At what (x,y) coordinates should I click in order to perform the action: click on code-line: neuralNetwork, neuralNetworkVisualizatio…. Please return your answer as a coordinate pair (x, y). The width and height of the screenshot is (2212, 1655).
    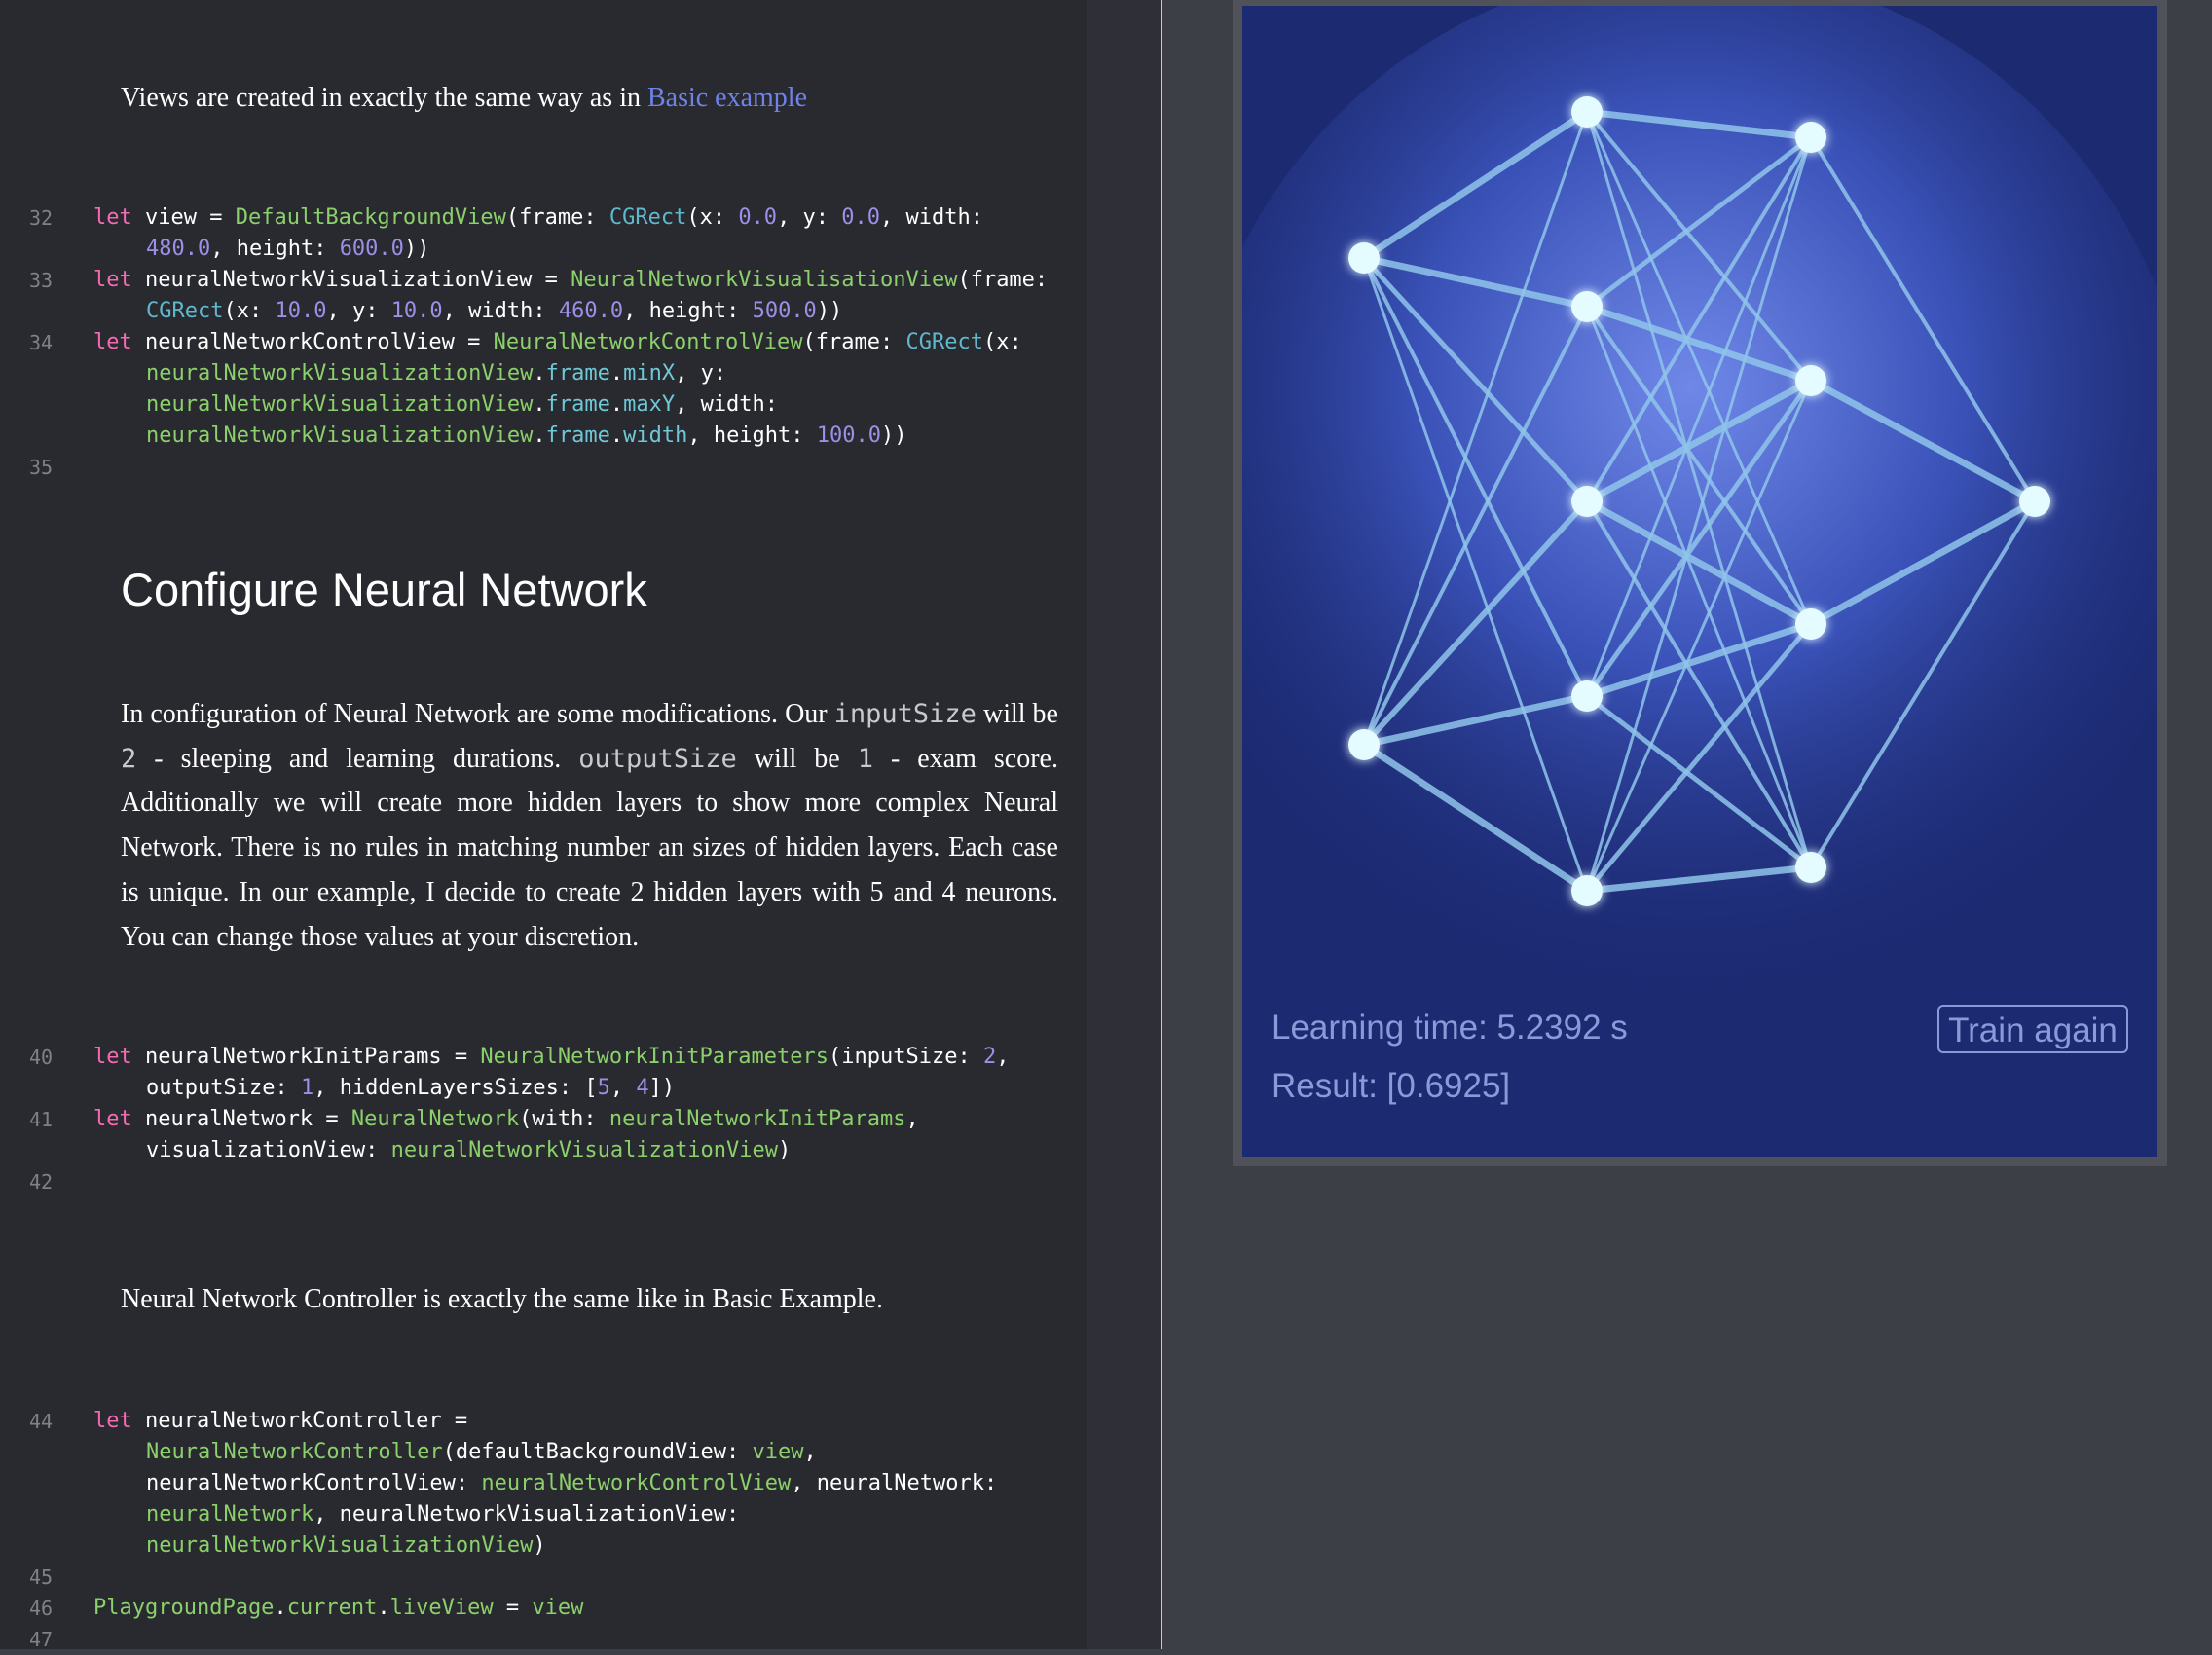
    Looking at the image, I should click on (543, 1515).